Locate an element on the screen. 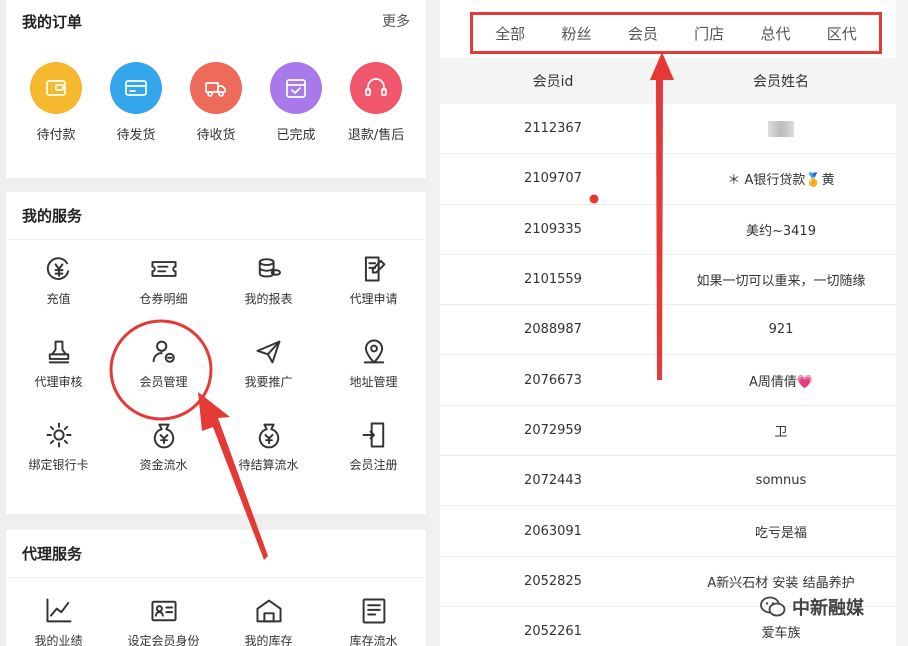 The image size is (908, 646). filter-tab-3: 门店 is located at coordinates (709, 33).